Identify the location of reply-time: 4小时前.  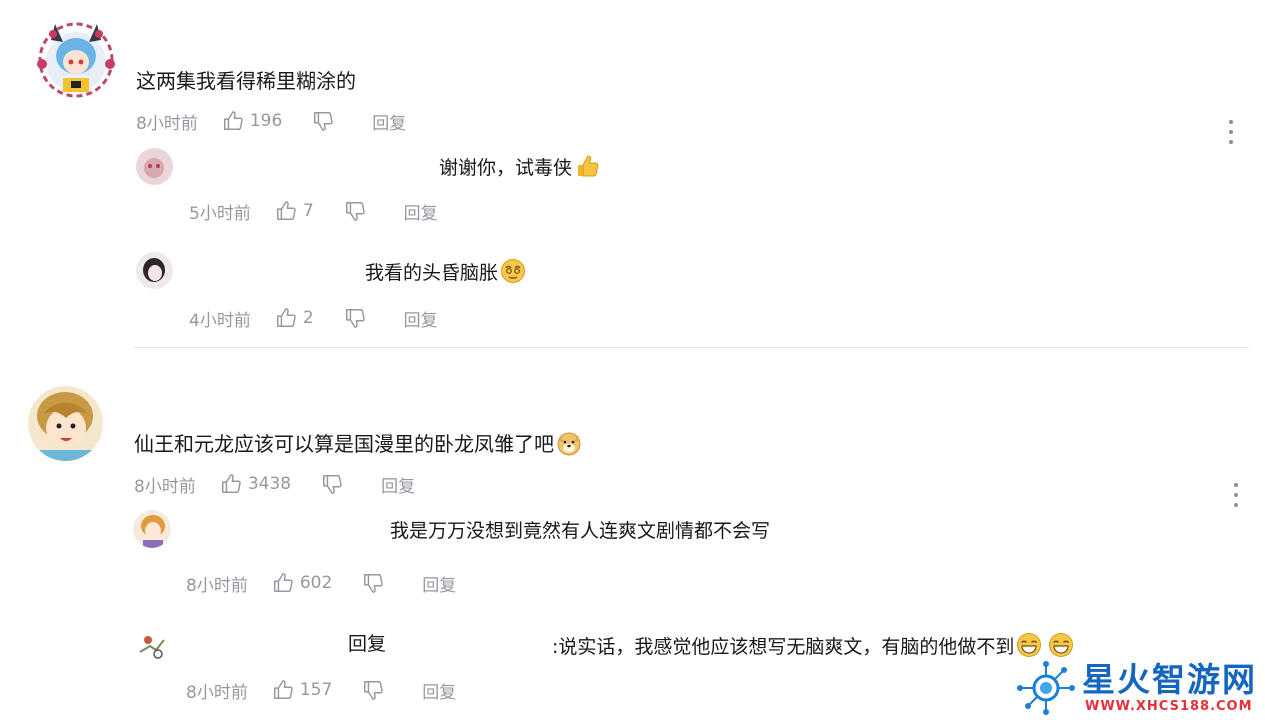
(220, 320).